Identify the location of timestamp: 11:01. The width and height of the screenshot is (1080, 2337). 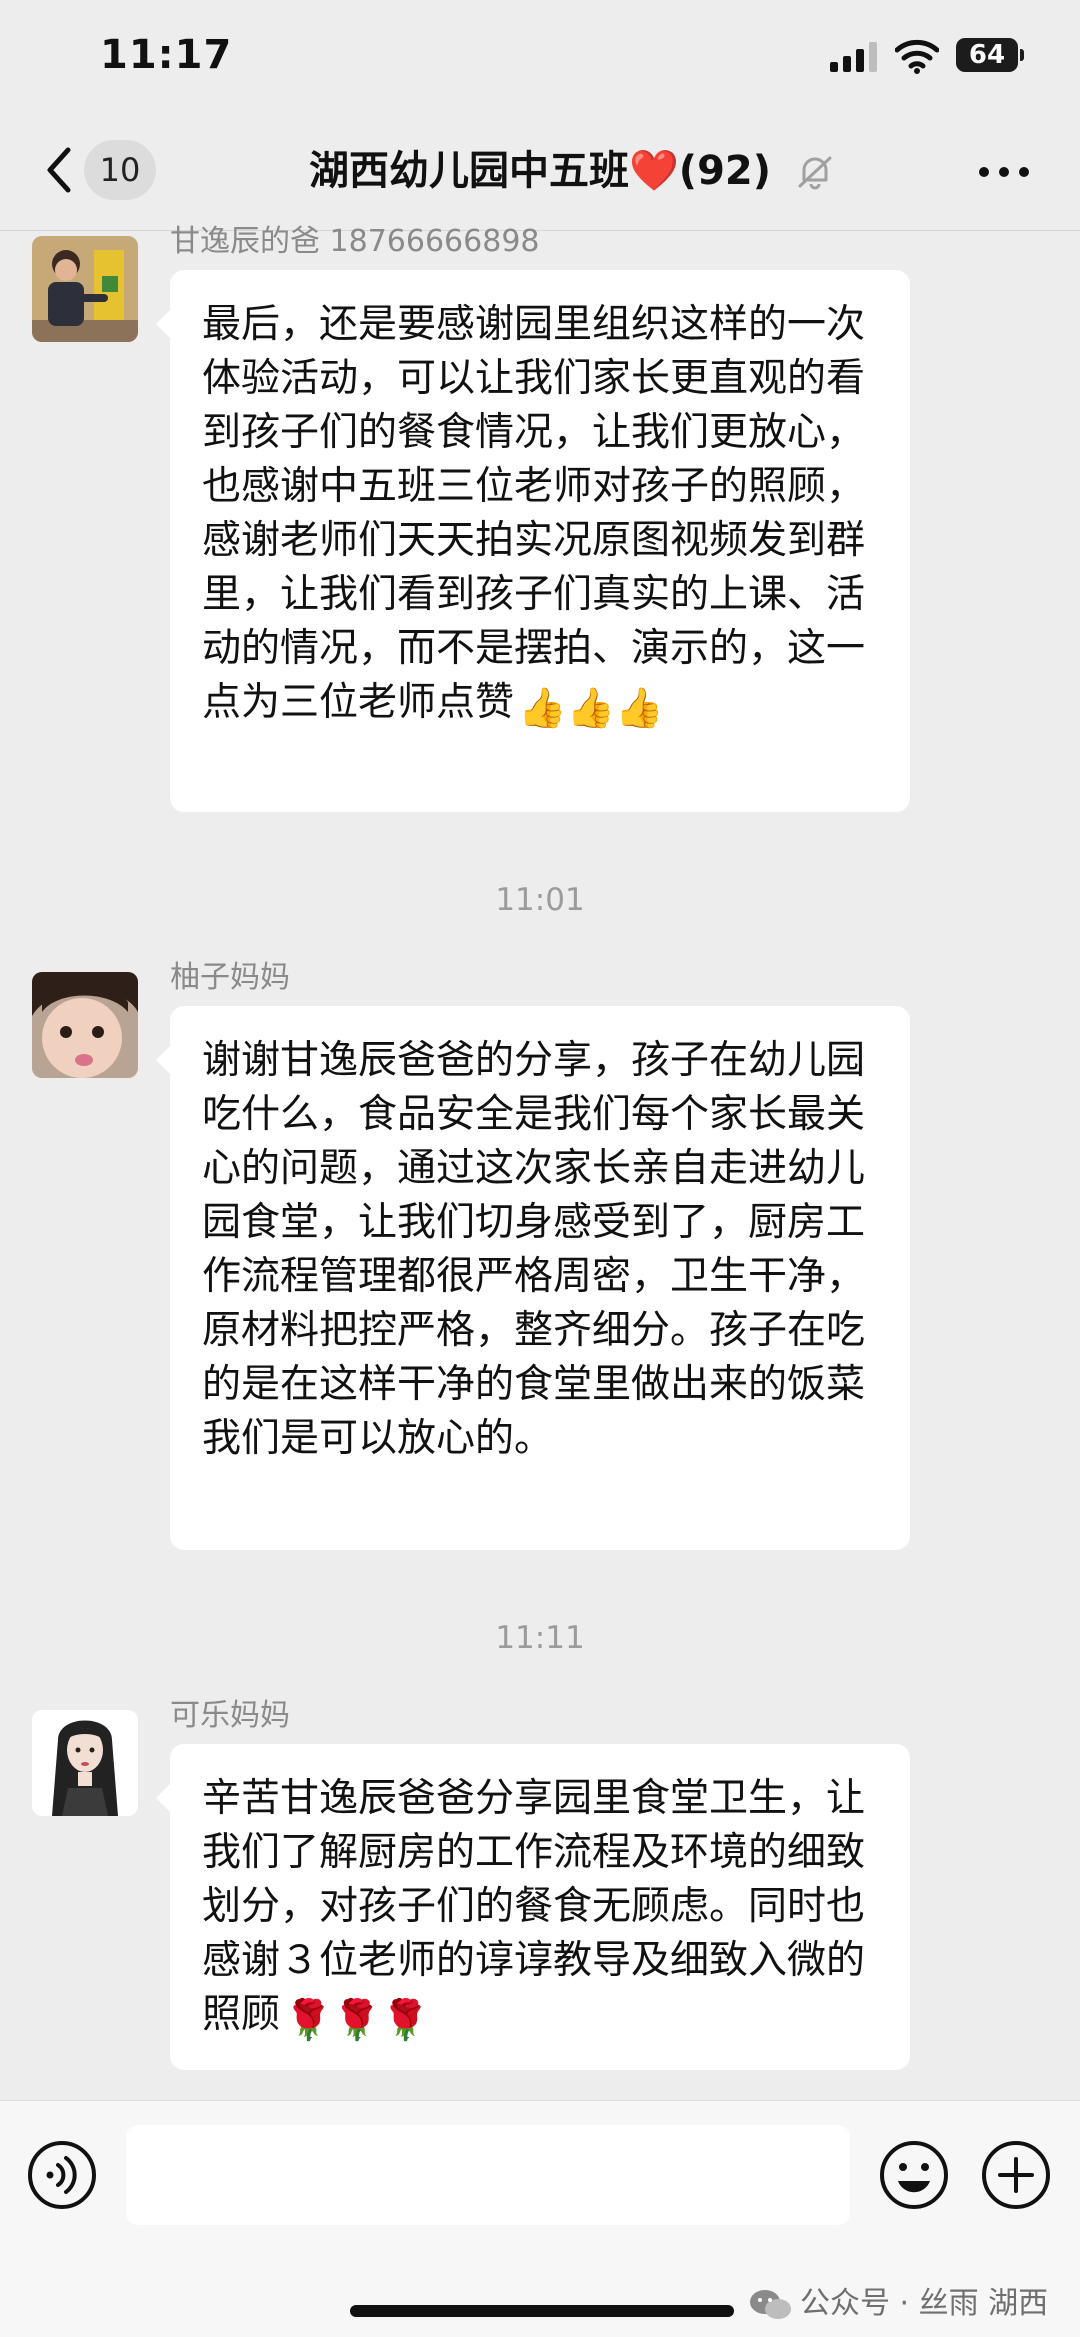
(540, 900).